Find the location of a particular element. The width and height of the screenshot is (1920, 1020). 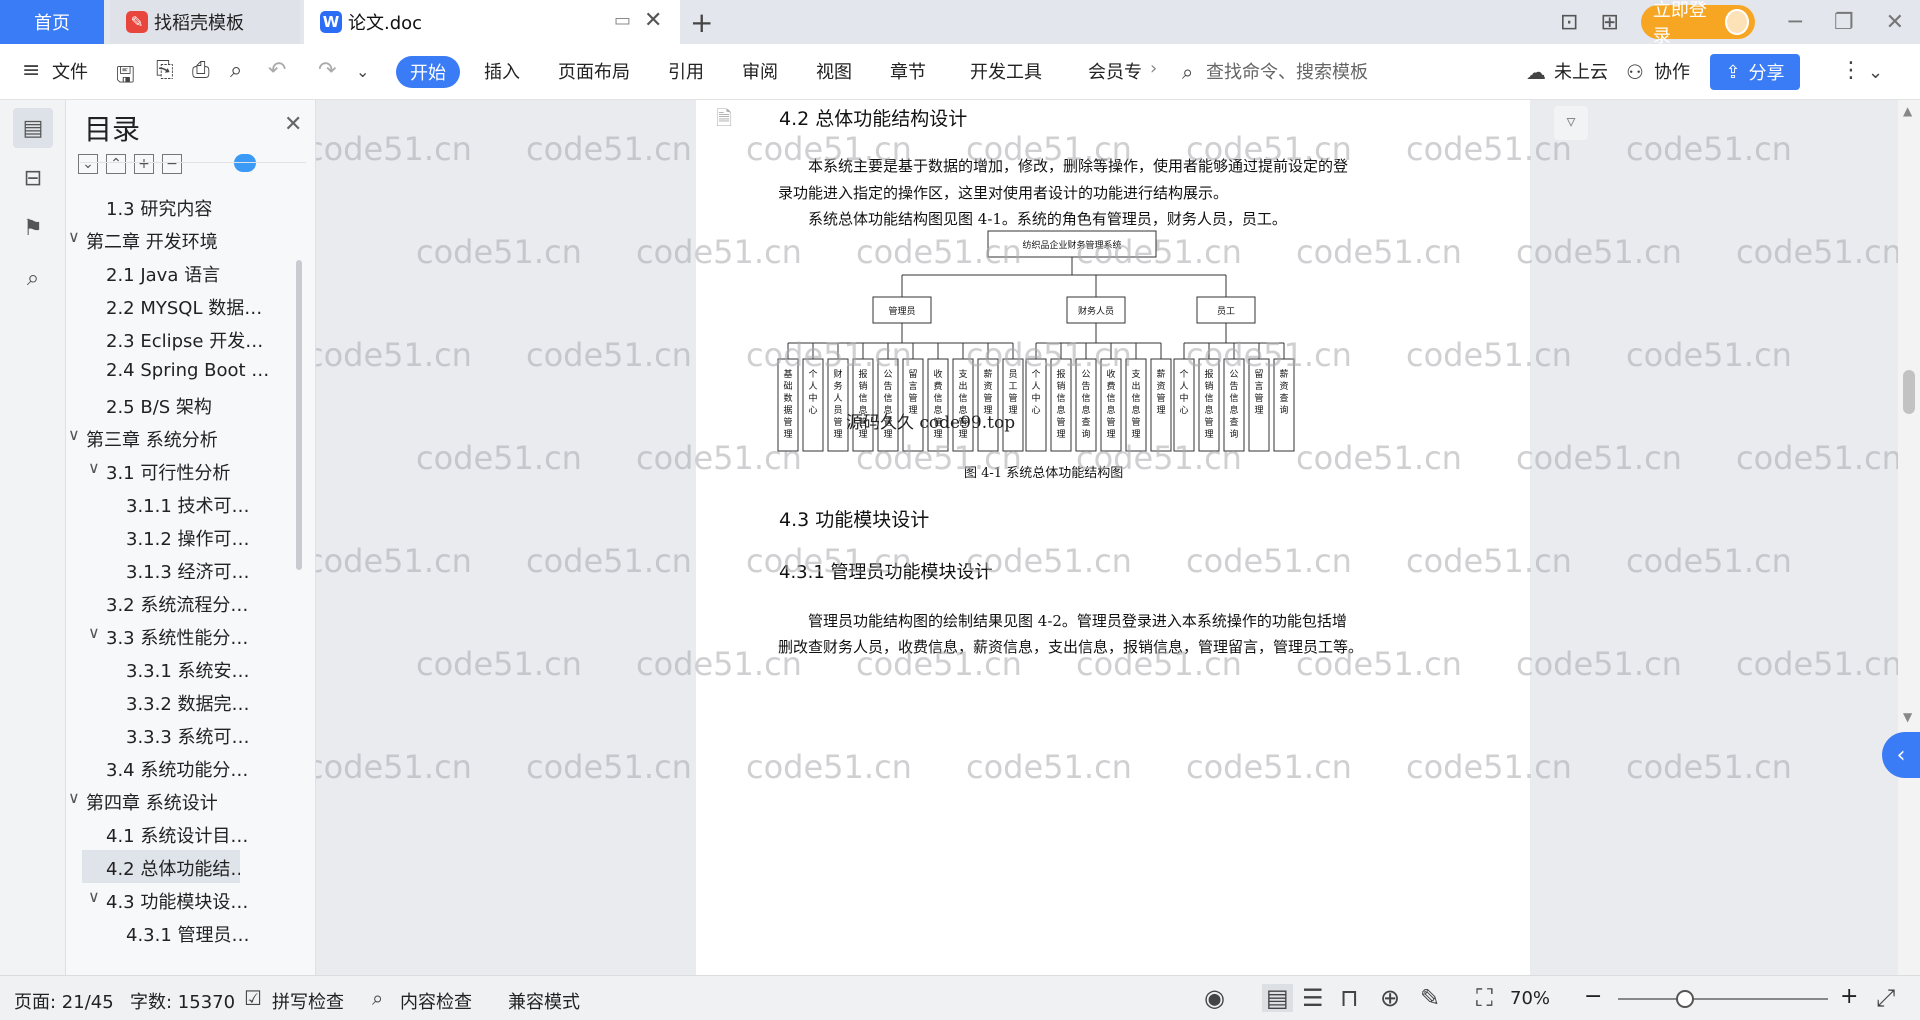

remove-heading-icon: − is located at coordinates (172, 164).